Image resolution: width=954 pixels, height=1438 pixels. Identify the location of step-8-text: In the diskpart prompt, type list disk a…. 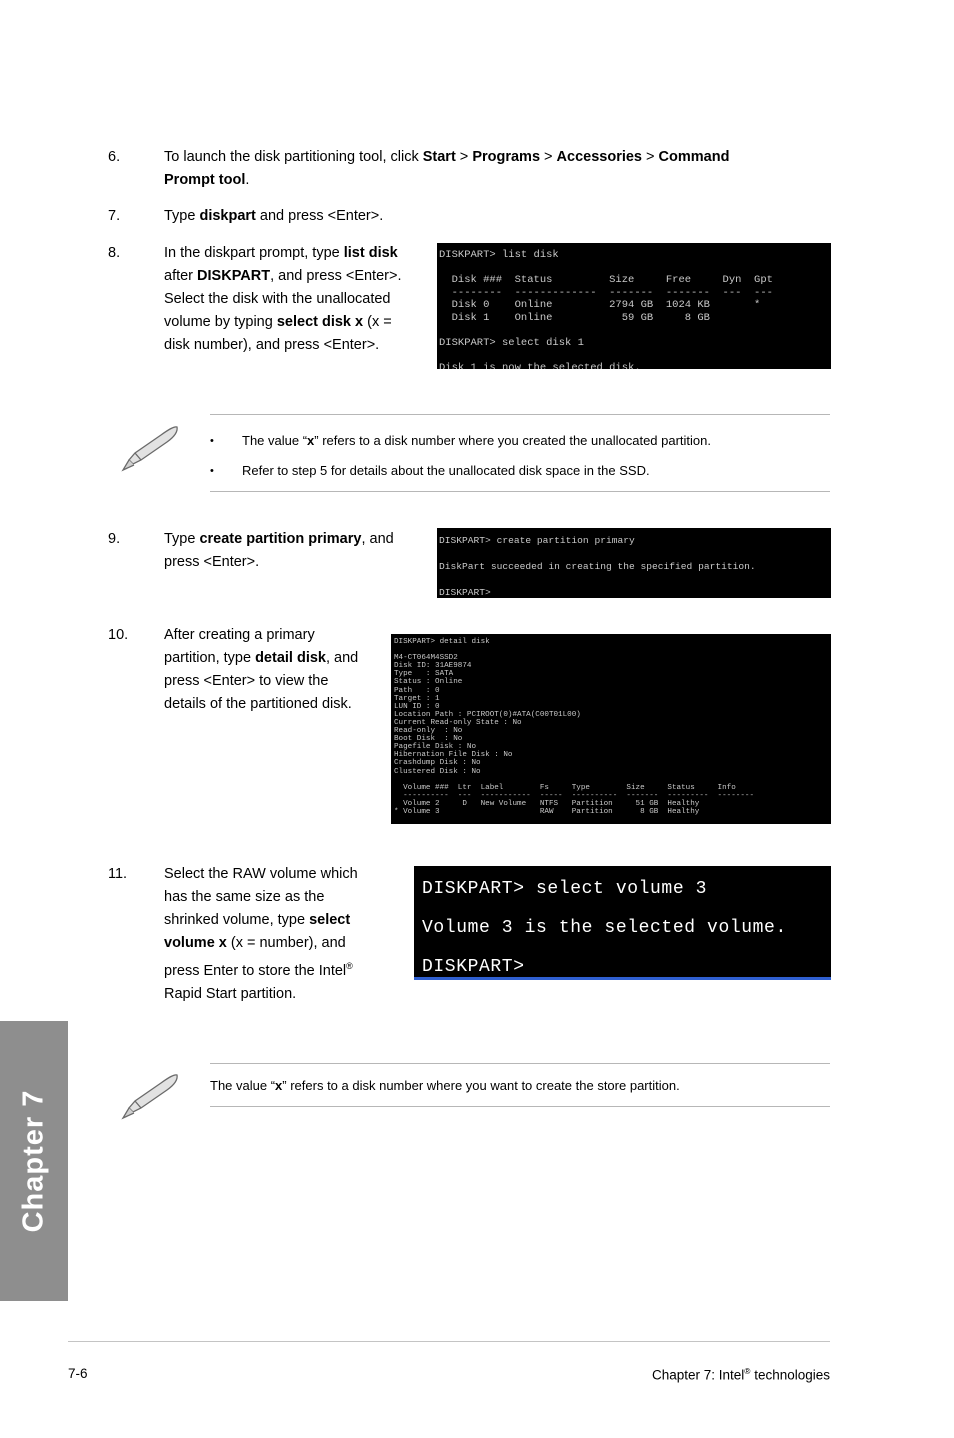
(283, 299).